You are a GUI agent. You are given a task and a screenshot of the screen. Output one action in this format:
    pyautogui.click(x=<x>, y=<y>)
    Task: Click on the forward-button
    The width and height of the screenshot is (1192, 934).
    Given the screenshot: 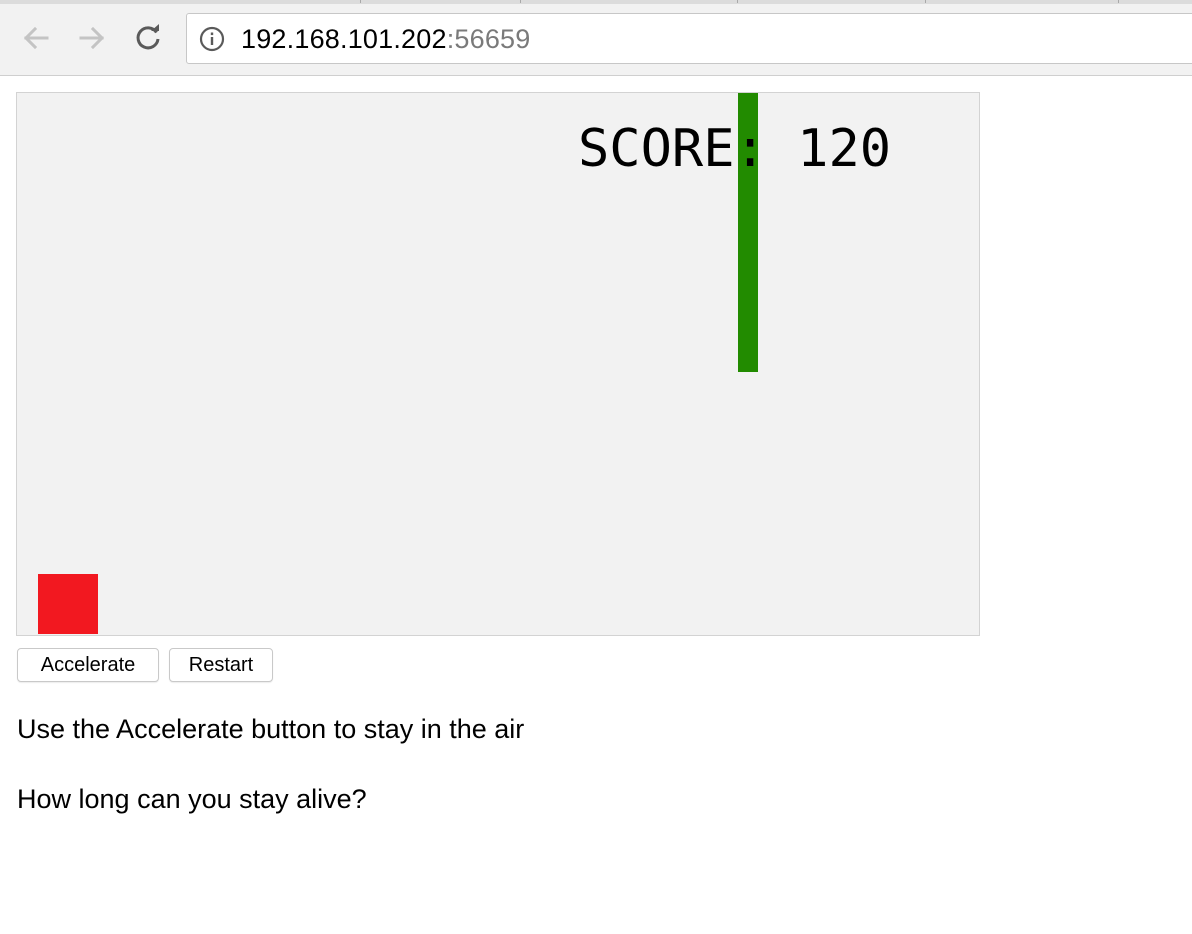 What is the action you would take?
    pyautogui.click(x=92, y=38)
    